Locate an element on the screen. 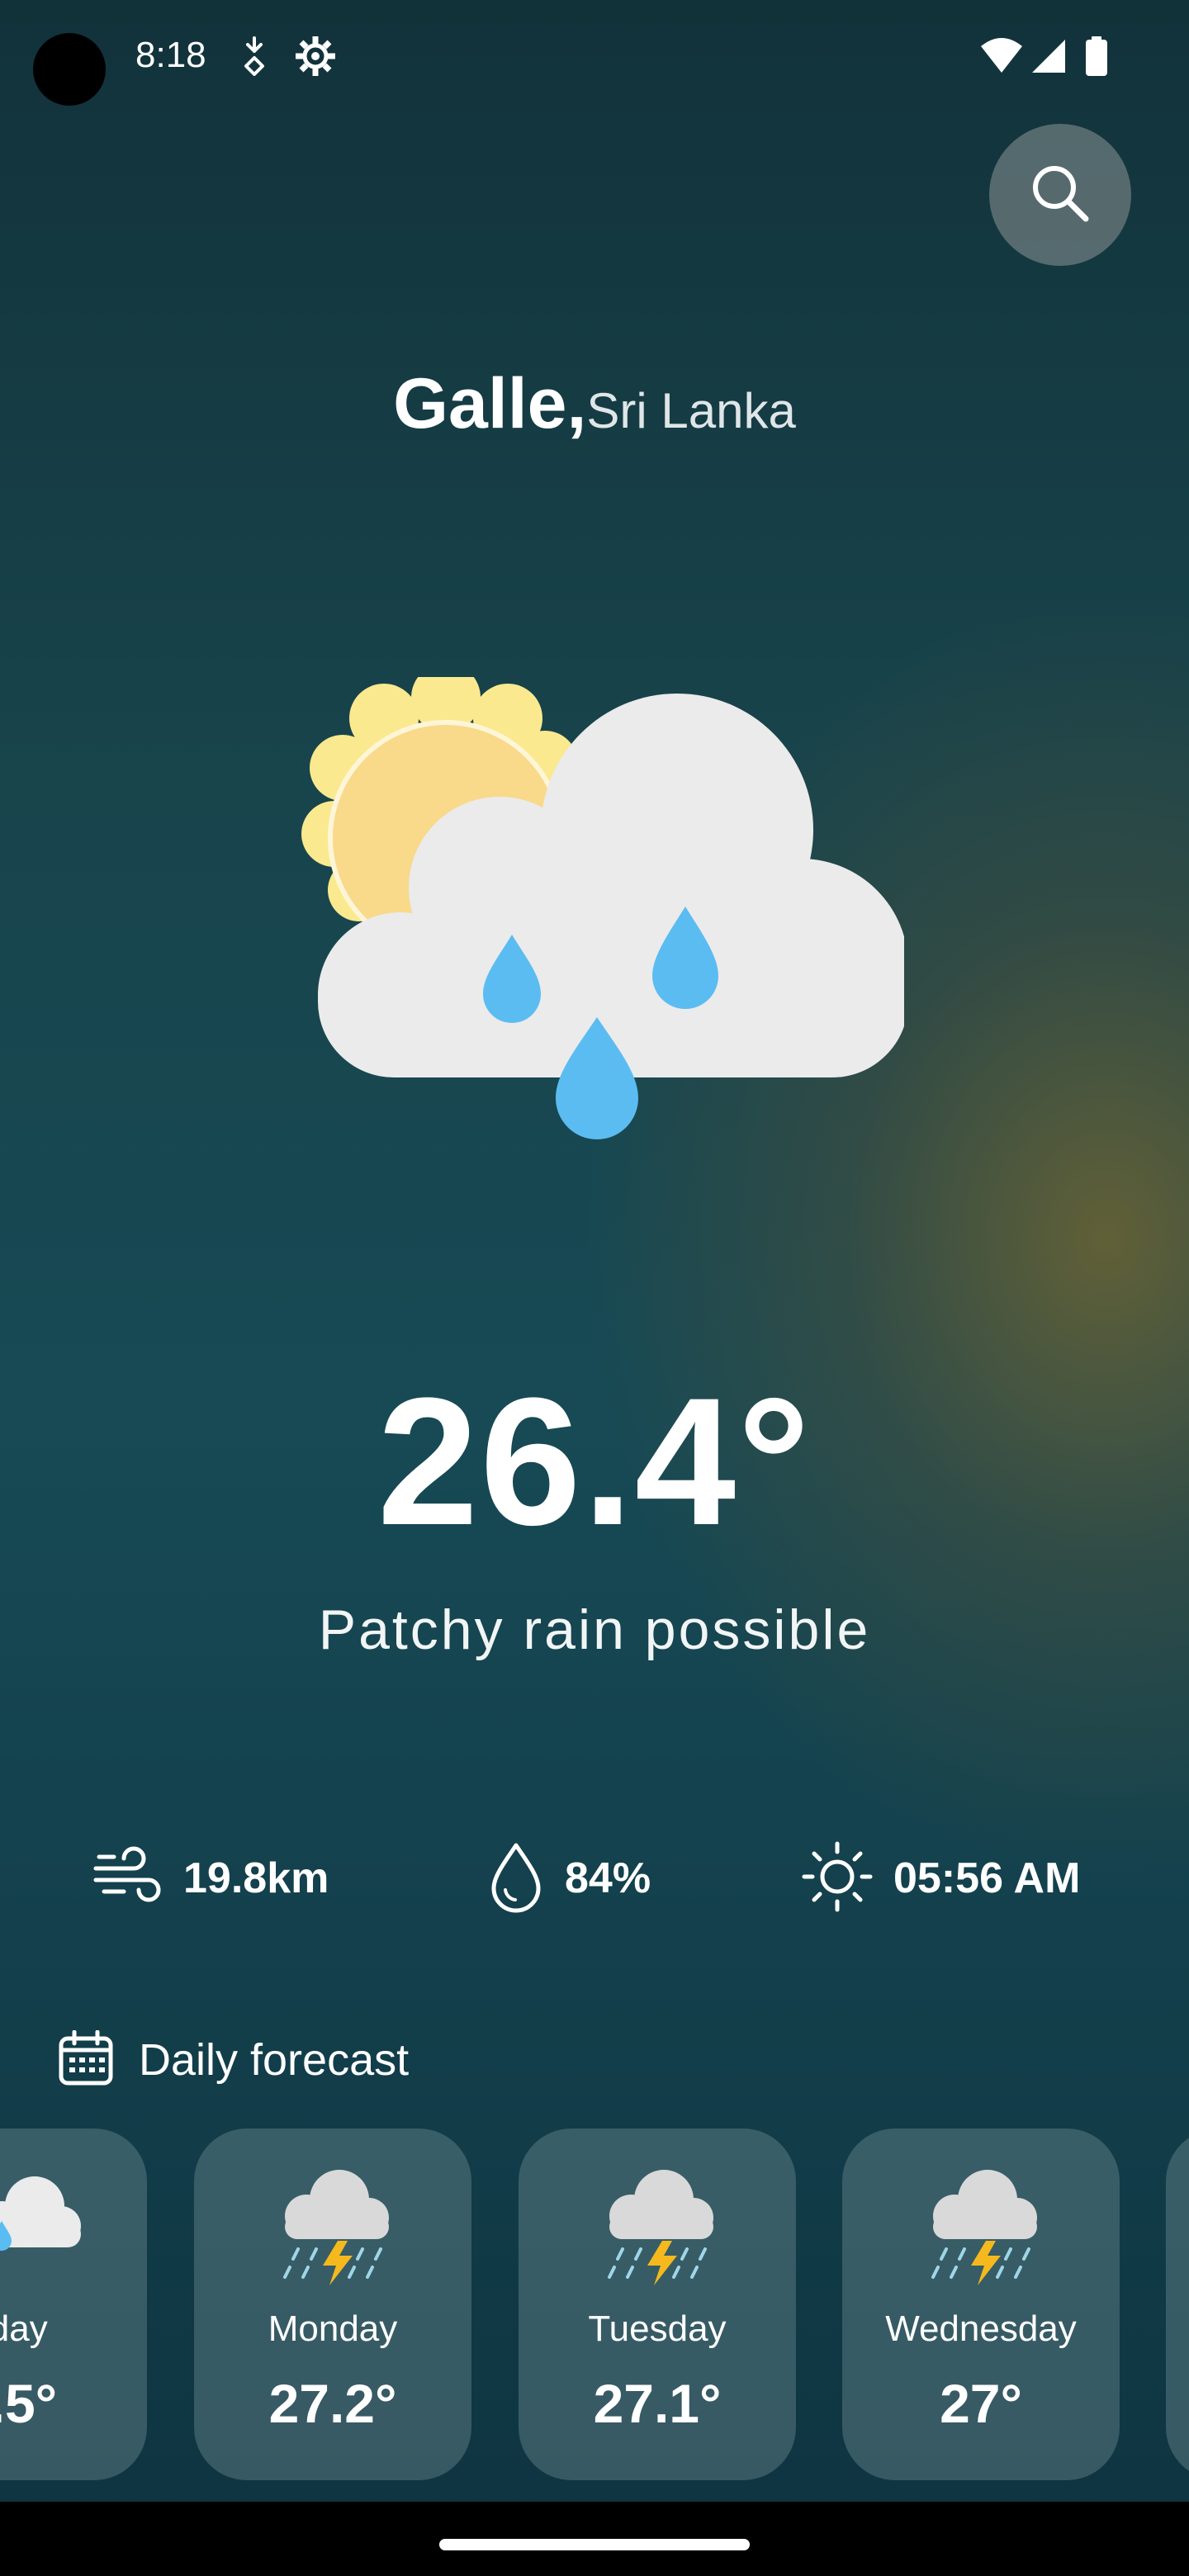 The height and width of the screenshot is (2576, 1189). forecast-card-next is located at coordinates (1177, 2304).